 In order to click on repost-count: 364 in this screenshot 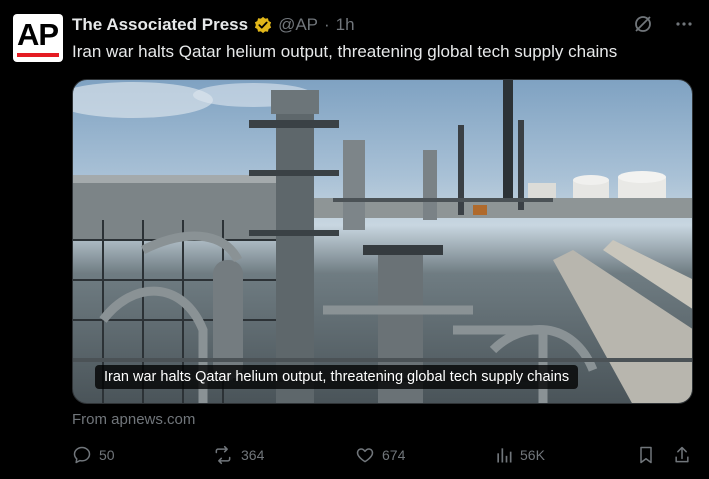, I will do `click(253, 455)`.